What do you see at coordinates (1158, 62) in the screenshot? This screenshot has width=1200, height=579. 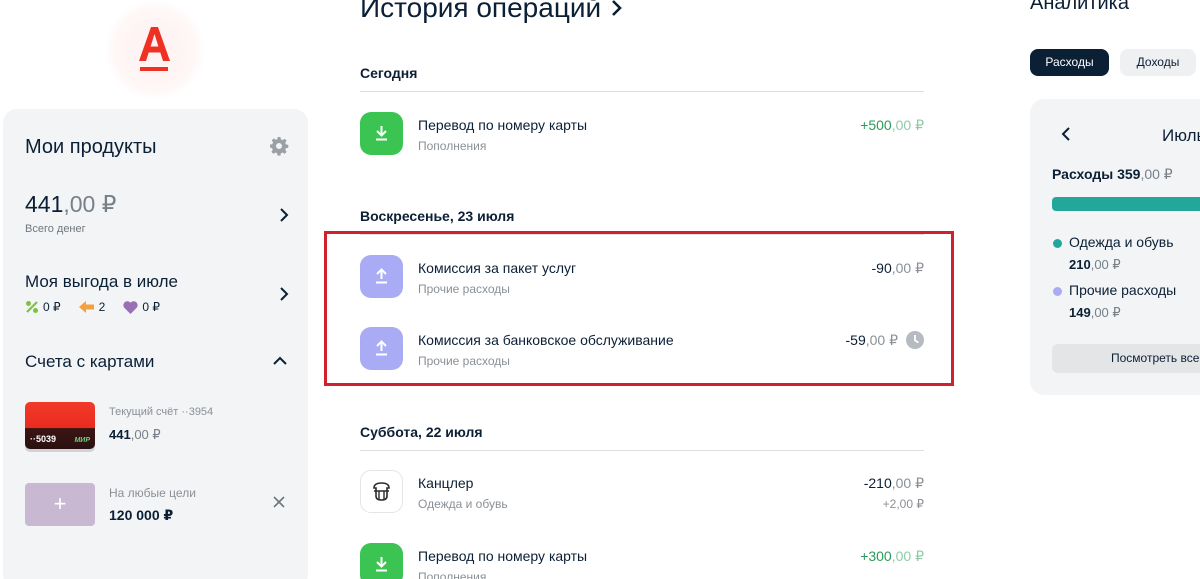 I see `tab-income: Доходы` at bounding box center [1158, 62].